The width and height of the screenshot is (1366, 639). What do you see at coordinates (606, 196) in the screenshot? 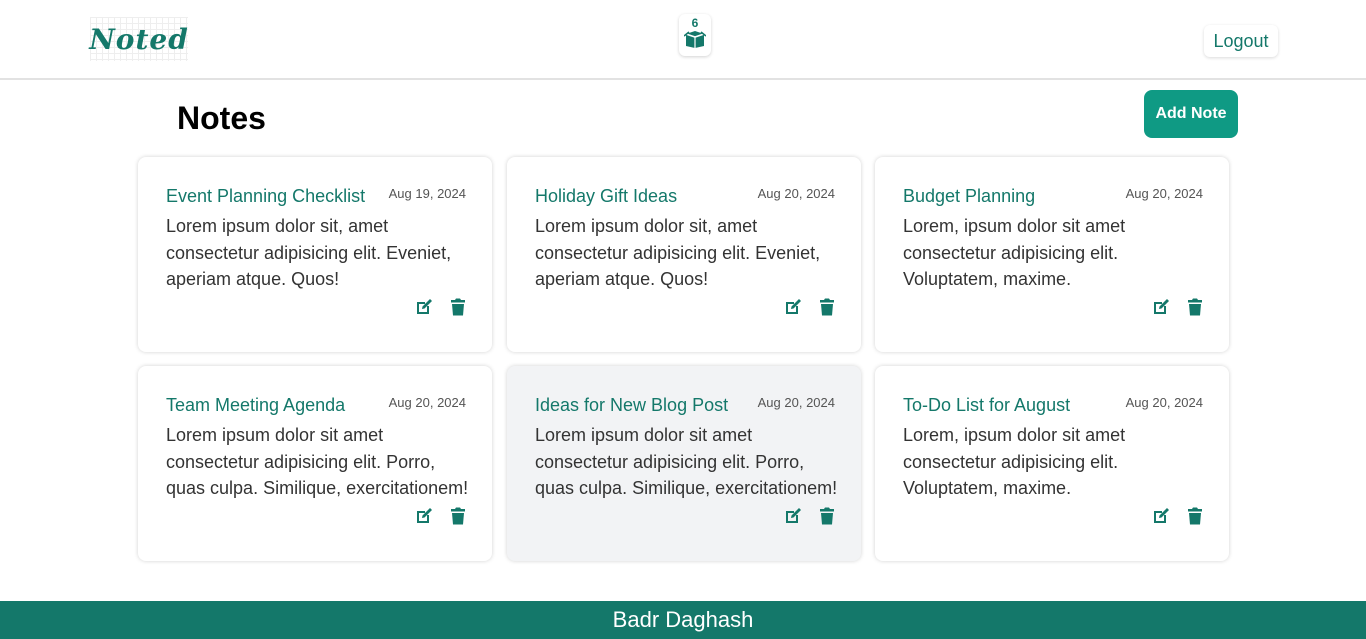
I see `note-title: Holiday Gift Ideas` at bounding box center [606, 196].